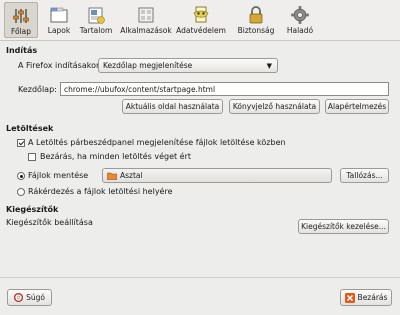 The image size is (400, 315). What do you see at coordinates (357, 106) in the screenshot?
I see `restore-default-button: Alapértelmezés` at bounding box center [357, 106].